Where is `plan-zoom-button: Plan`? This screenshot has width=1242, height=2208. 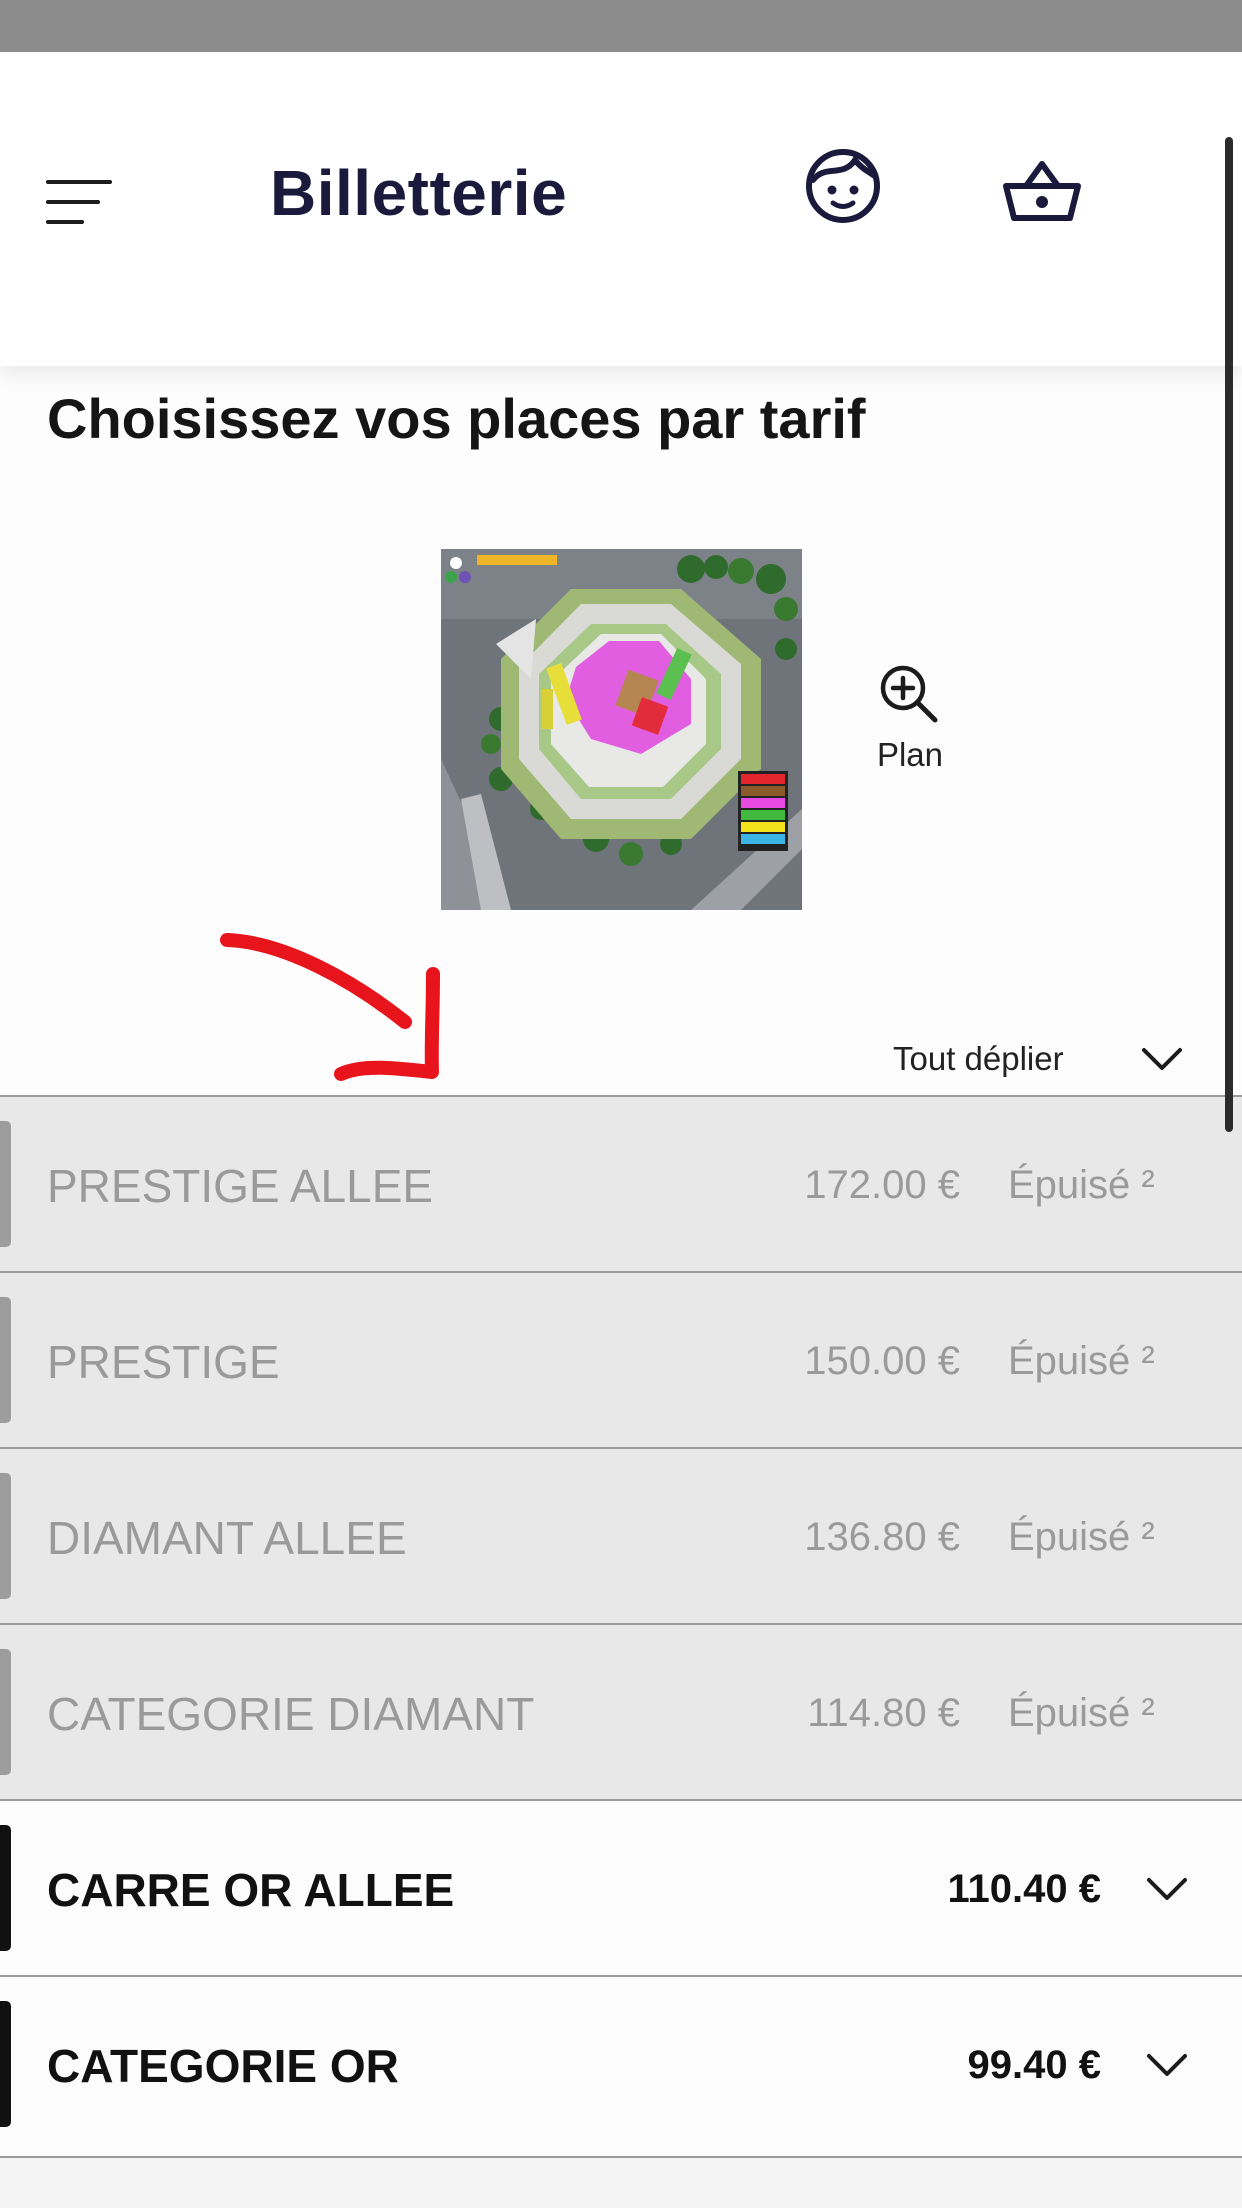
plan-zoom-button: Plan is located at coordinates (910, 719).